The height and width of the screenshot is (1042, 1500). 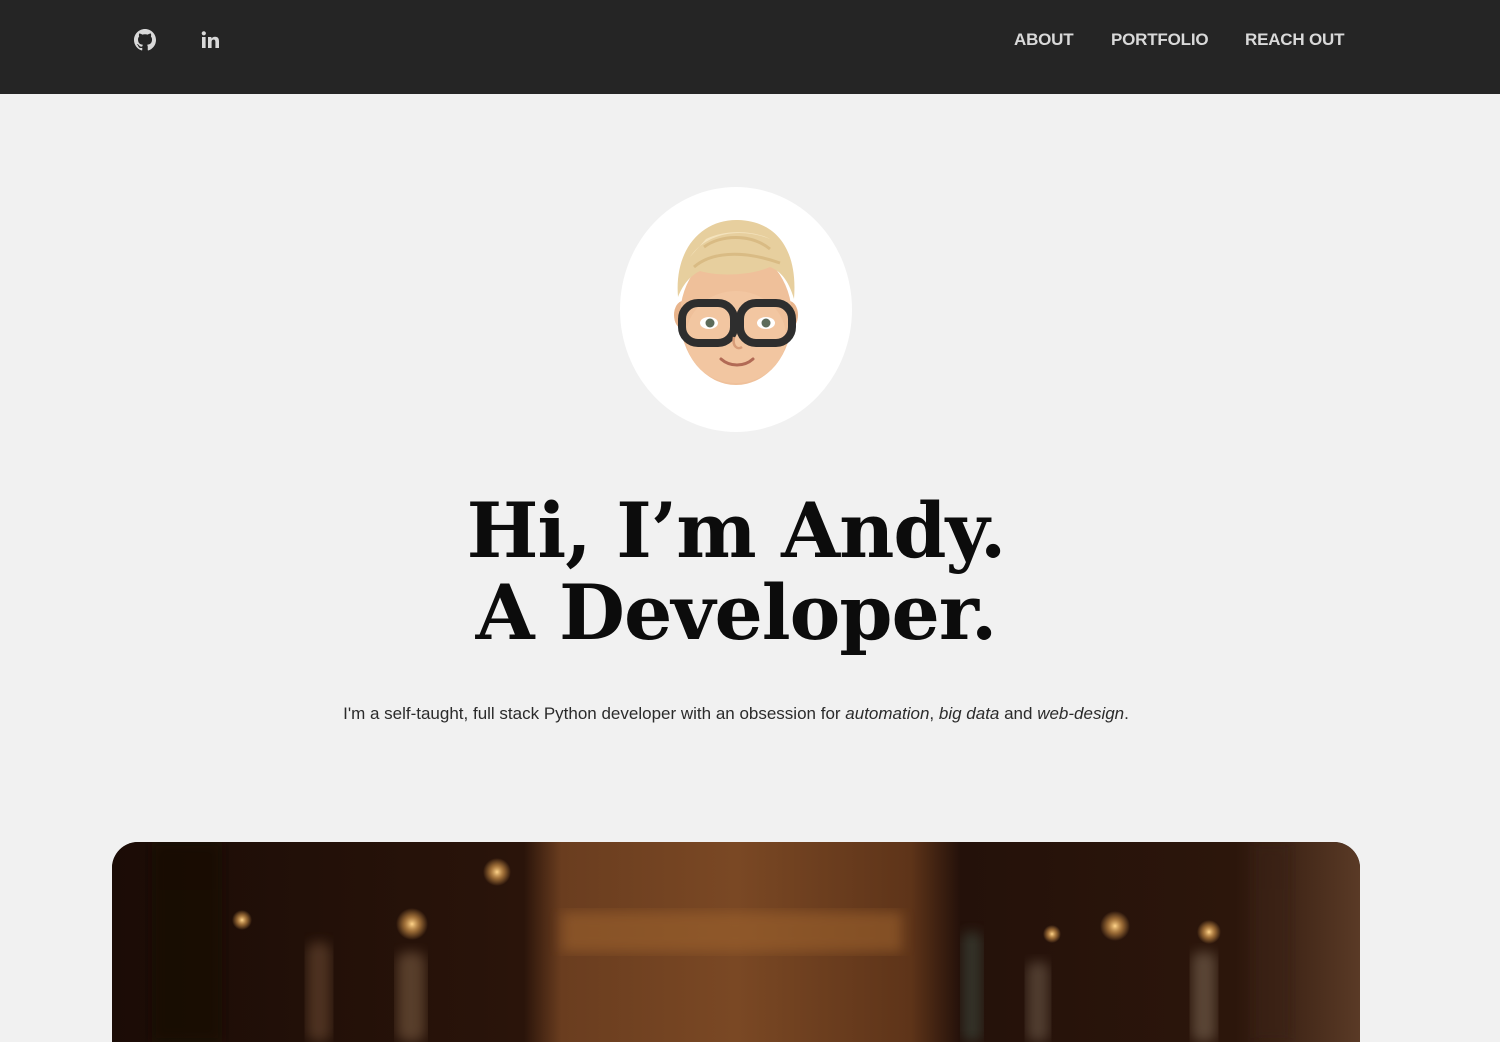 What do you see at coordinates (1160, 40) in the screenshot?
I see `nav-link-portfolio: PORTFOLIO` at bounding box center [1160, 40].